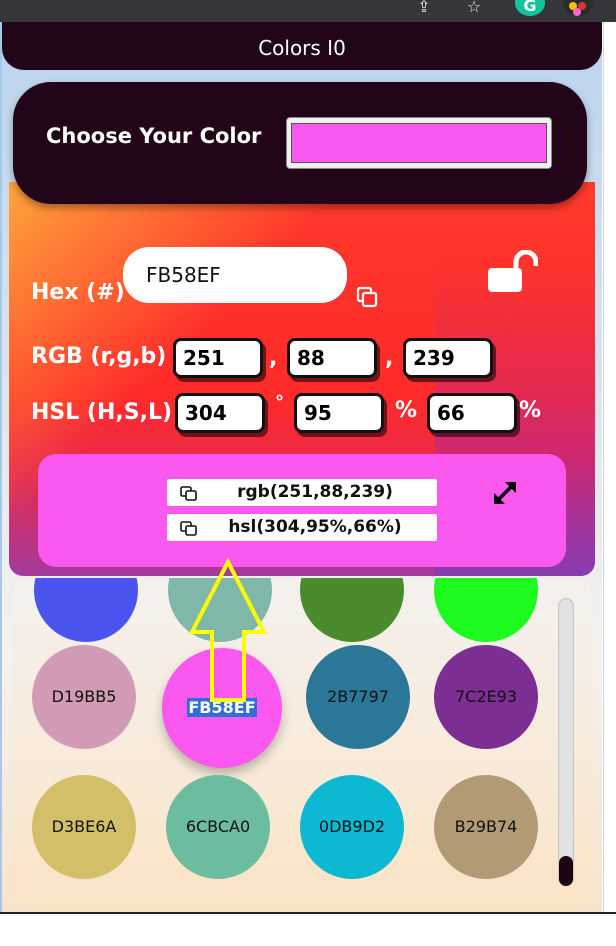 The width and height of the screenshot is (616, 946). What do you see at coordinates (448, 358) in the screenshot?
I see `rgb-b-input: 239` at bounding box center [448, 358].